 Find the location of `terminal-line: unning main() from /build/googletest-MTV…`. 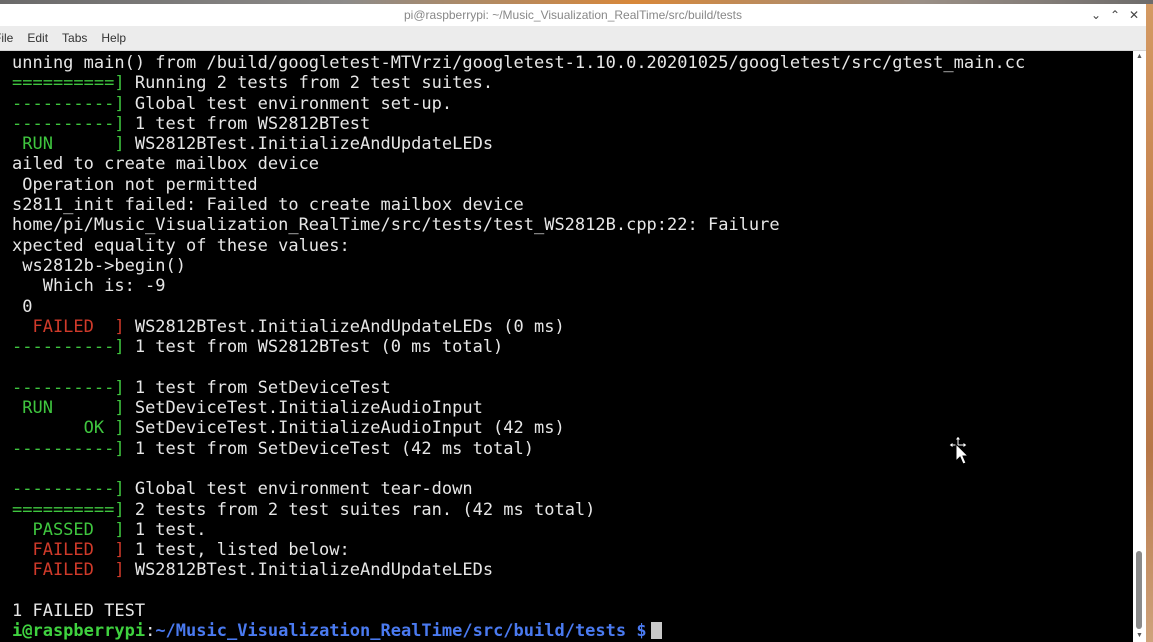

terminal-line: unning main() from /build/googletest-MTV… is located at coordinates (518, 63).